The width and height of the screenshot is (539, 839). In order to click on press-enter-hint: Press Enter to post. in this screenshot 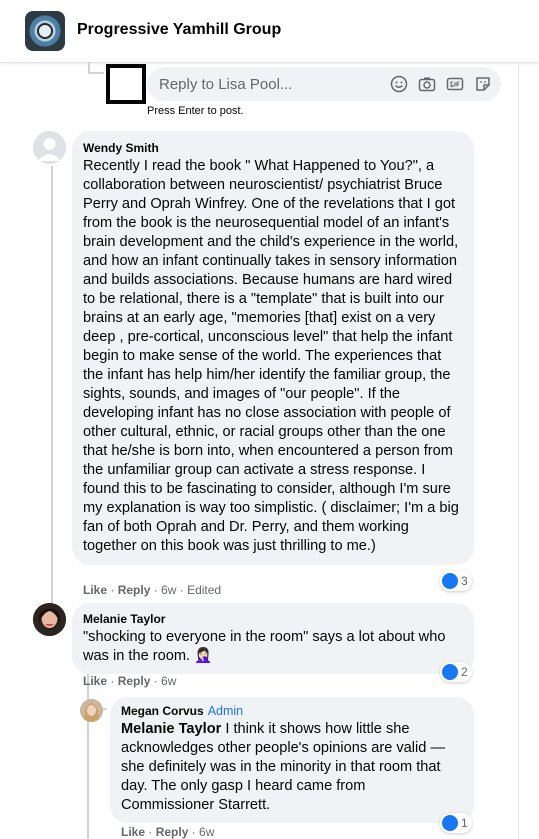, I will do `click(195, 111)`.